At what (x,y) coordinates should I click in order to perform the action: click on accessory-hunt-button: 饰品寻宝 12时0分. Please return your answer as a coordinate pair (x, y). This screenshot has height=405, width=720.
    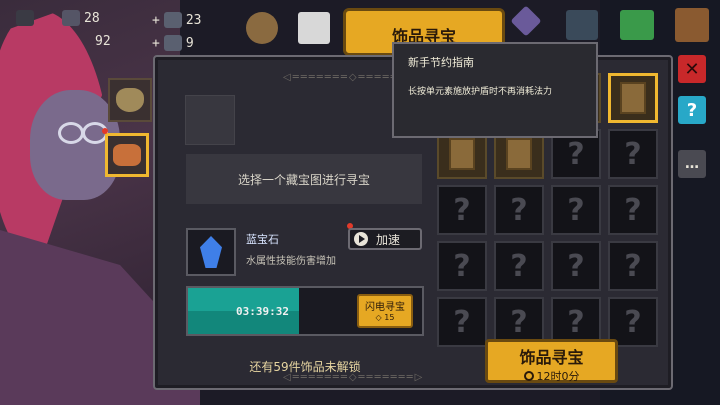
    Looking at the image, I should click on (551, 361).